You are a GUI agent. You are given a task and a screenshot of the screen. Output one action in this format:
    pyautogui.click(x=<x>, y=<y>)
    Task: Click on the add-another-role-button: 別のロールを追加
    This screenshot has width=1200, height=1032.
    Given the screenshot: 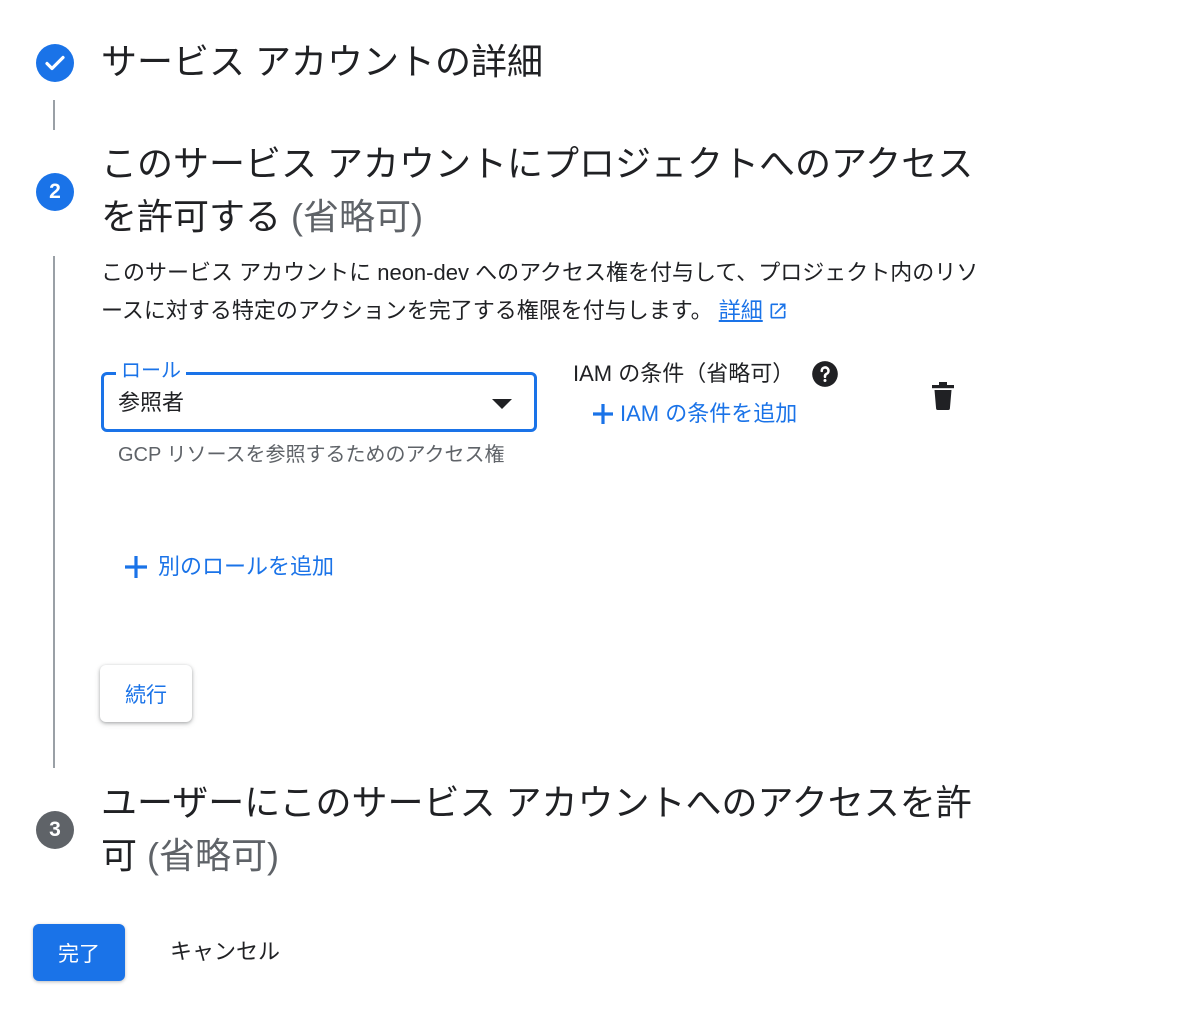 What is the action you would take?
    pyautogui.click(x=229, y=567)
    